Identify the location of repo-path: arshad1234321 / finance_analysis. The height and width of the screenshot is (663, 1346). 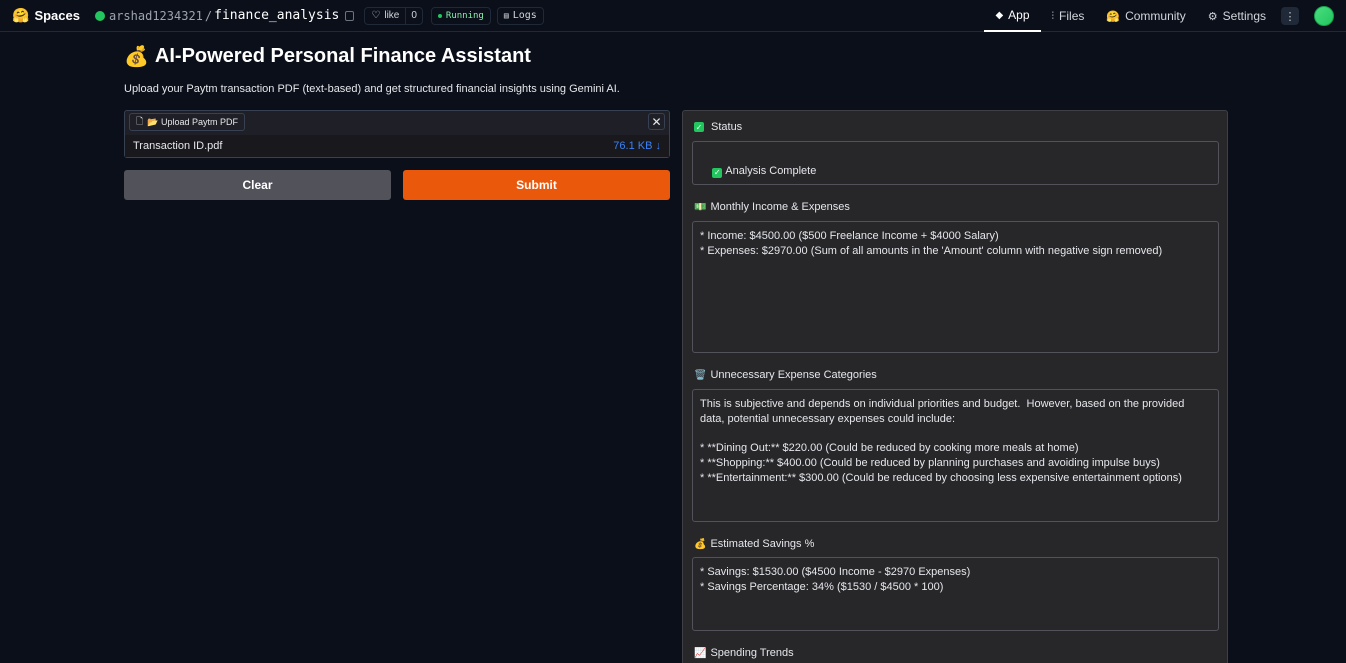
(224, 15).